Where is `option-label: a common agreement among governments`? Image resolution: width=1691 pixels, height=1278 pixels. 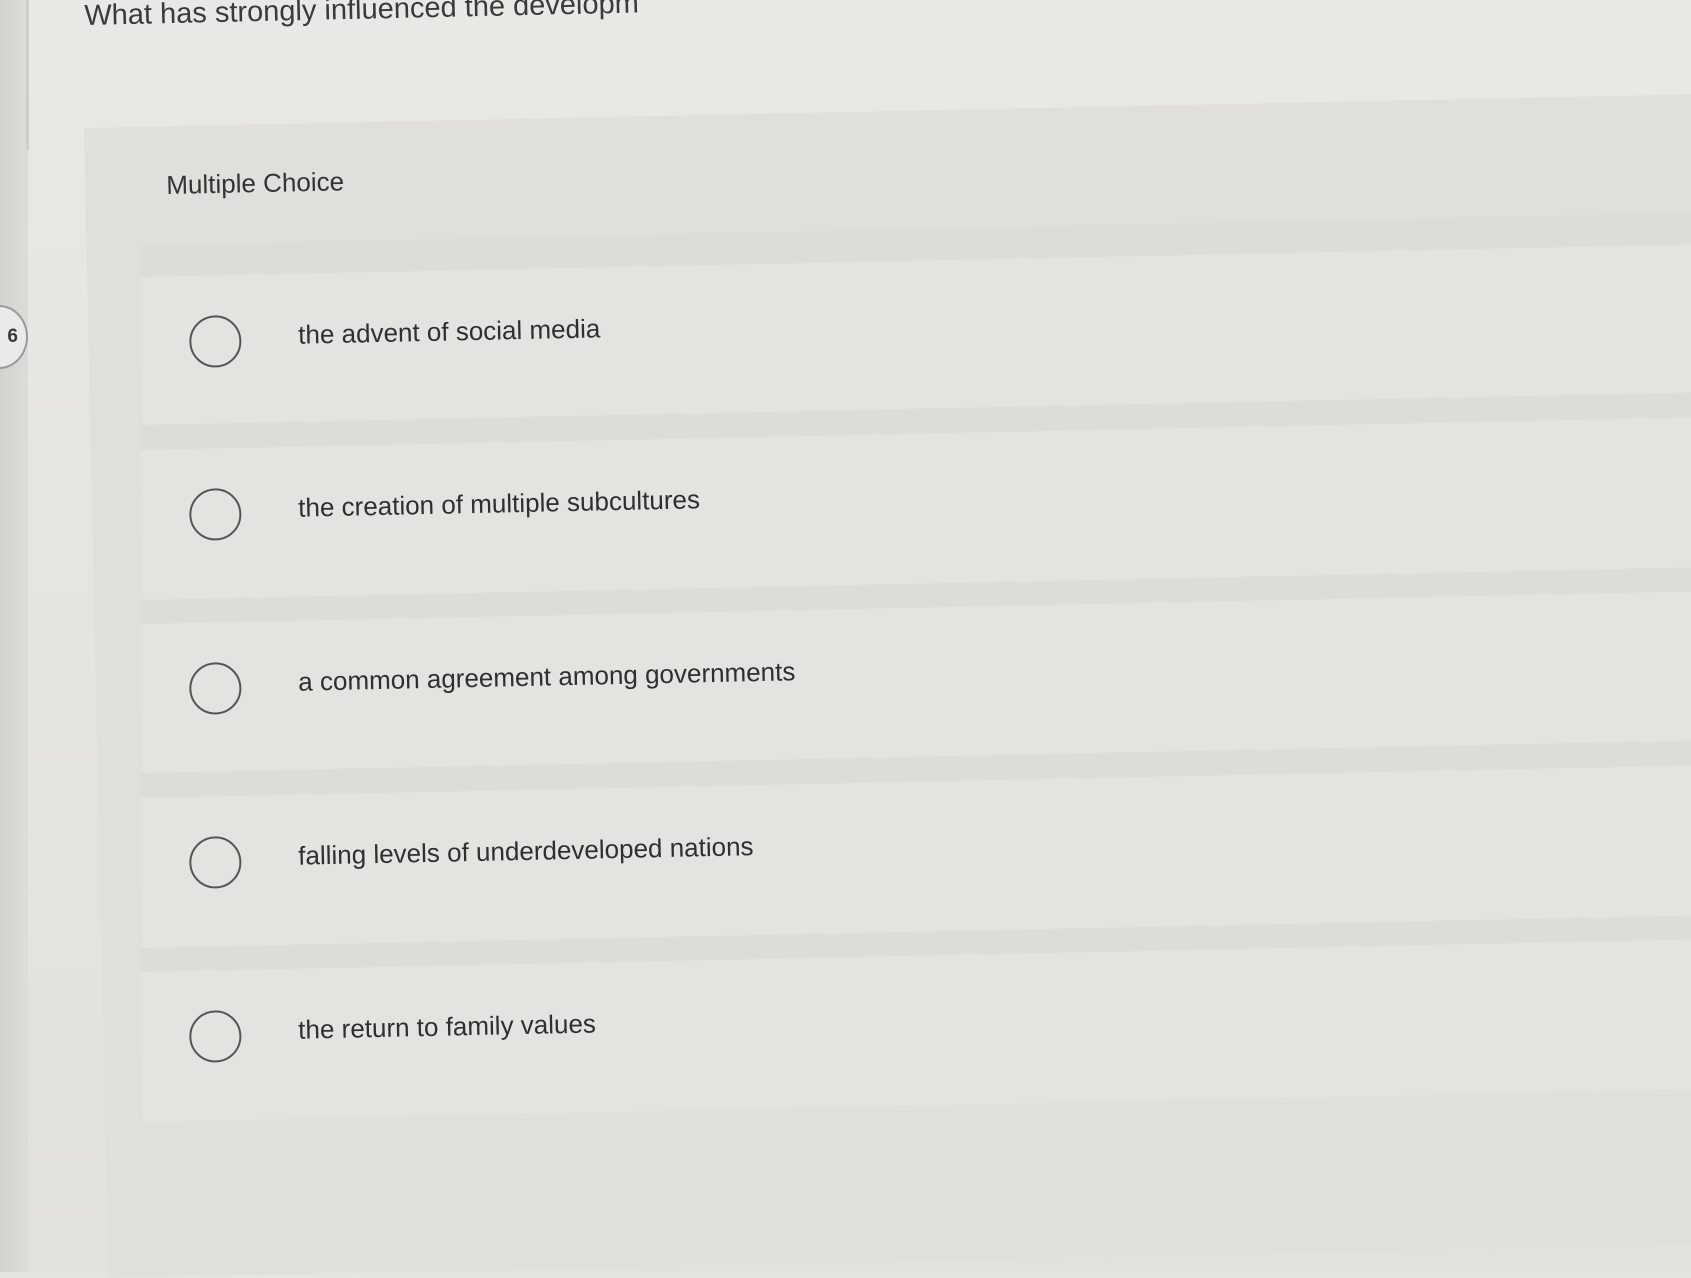 option-label: a common agreement among governments is located at coordinates (547, 676).